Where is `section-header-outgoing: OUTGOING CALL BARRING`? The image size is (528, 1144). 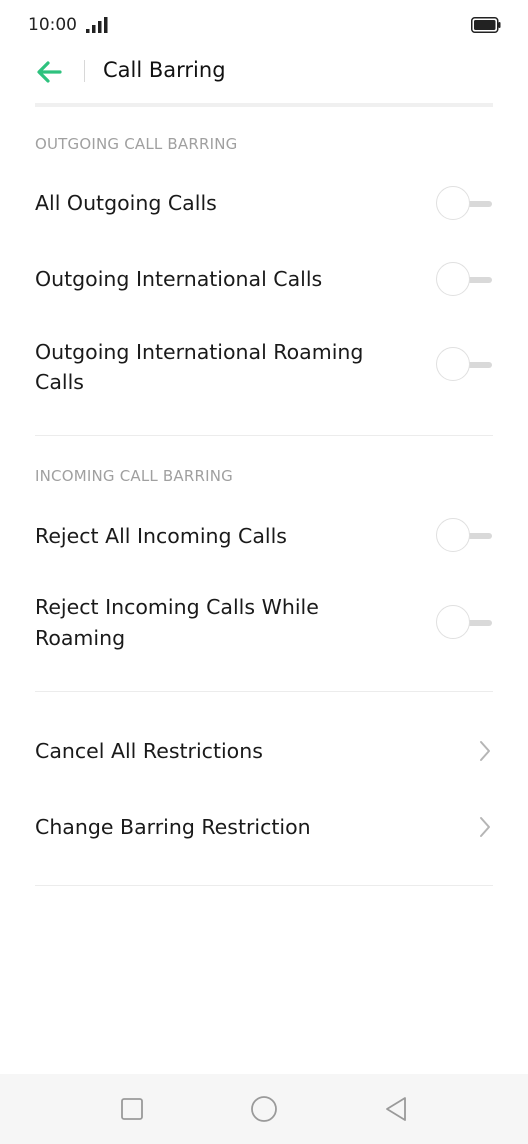 section-header-outgoing: OUTGOING CALL BARRING is located at coordinates (136, 144).